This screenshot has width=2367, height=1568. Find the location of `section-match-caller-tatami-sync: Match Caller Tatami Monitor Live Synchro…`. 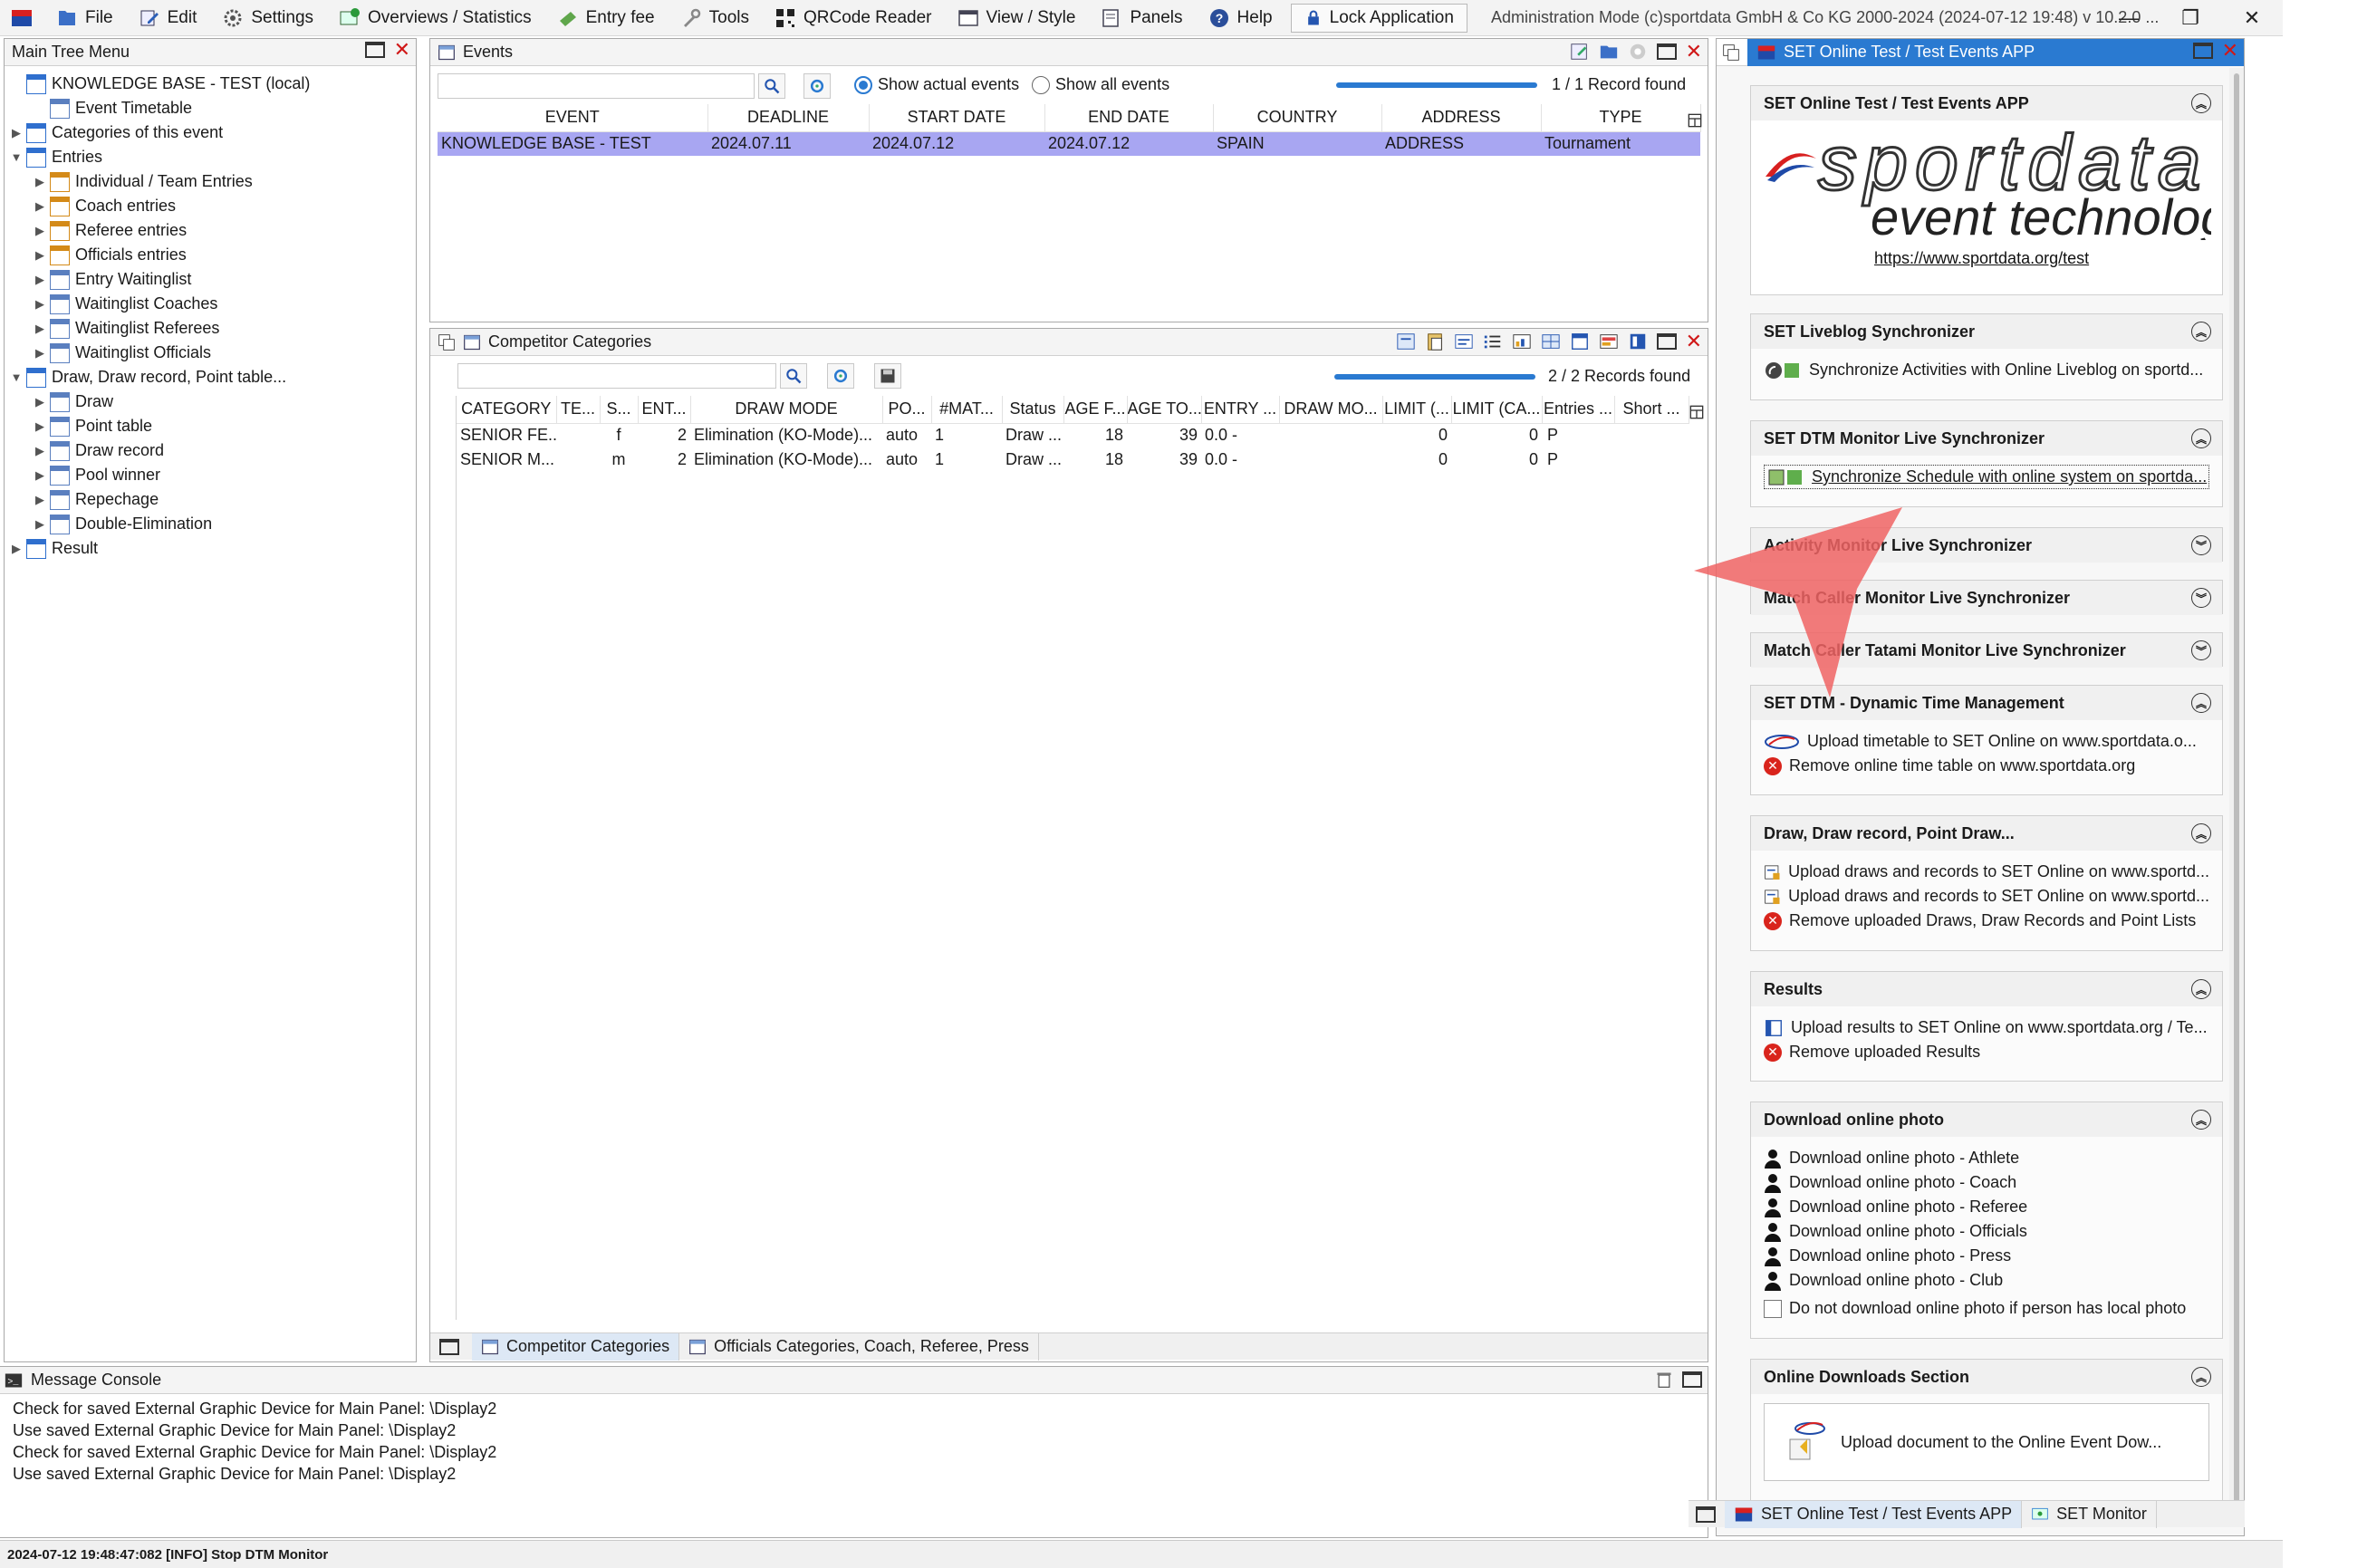

section-match-caller-tatami-sync: Match Caller Tatami Monitor Live Synchro… is located at coordinates (1986, 650).